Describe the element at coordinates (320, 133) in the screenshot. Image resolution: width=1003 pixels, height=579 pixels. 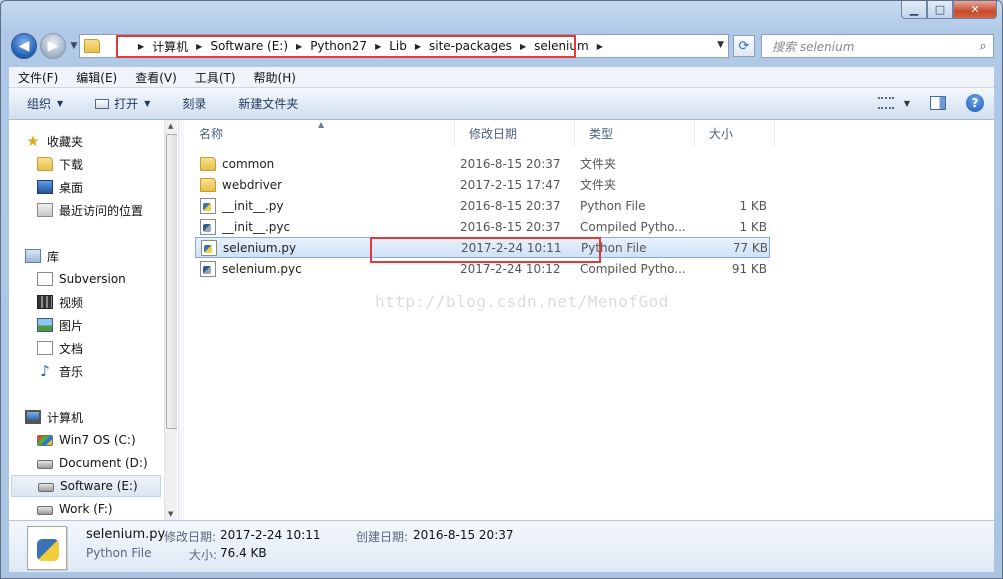
I see `column-header-name: 名称 ▲` at that location.